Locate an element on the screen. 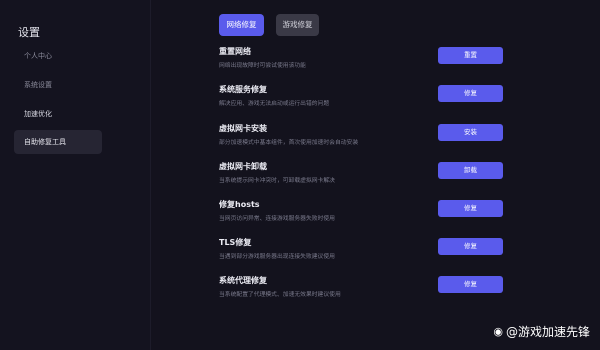 This screenshot has height=350, width=600. row-title: 系统代理修复 is located at coordinates (243, 280).